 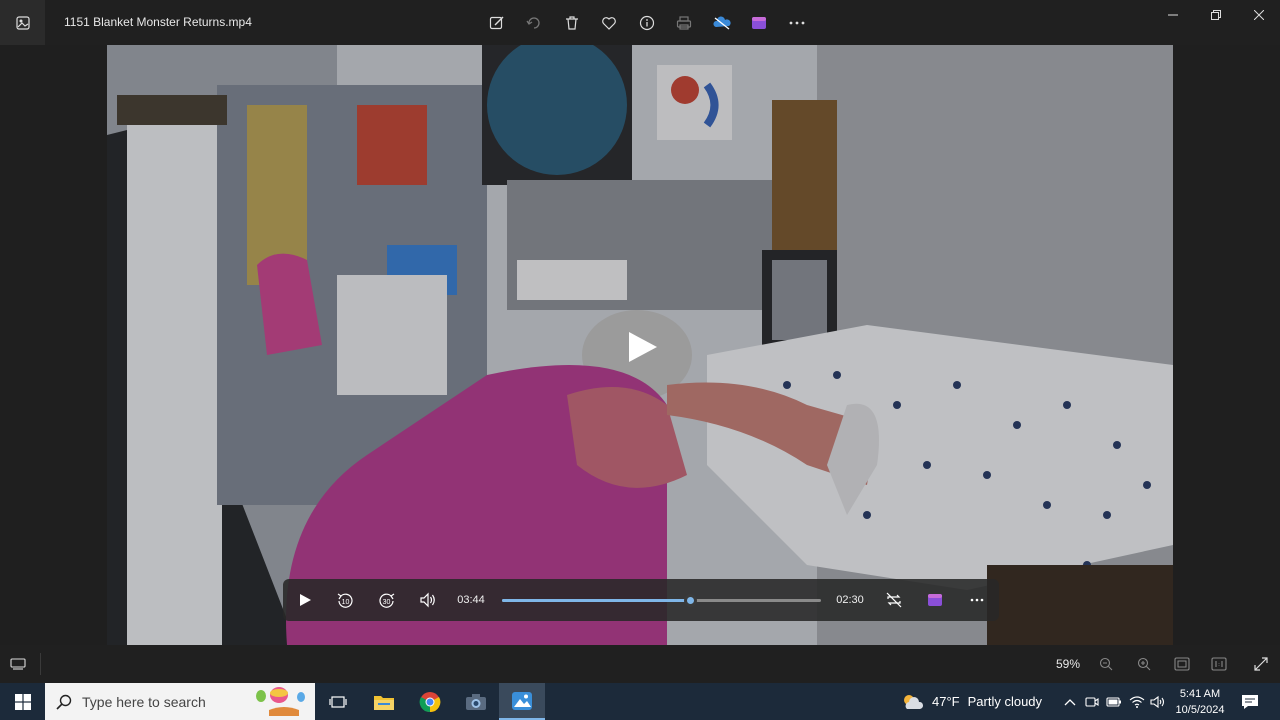 What do you see at coordinates (1106, 664) in the screenshot?
I see `zoom-out-icon` at bounding box center [1106, 664].